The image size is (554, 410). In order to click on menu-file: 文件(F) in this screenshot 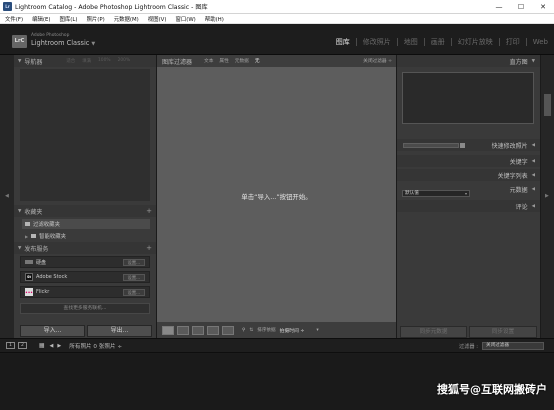, I will do `click(14, 19)`.